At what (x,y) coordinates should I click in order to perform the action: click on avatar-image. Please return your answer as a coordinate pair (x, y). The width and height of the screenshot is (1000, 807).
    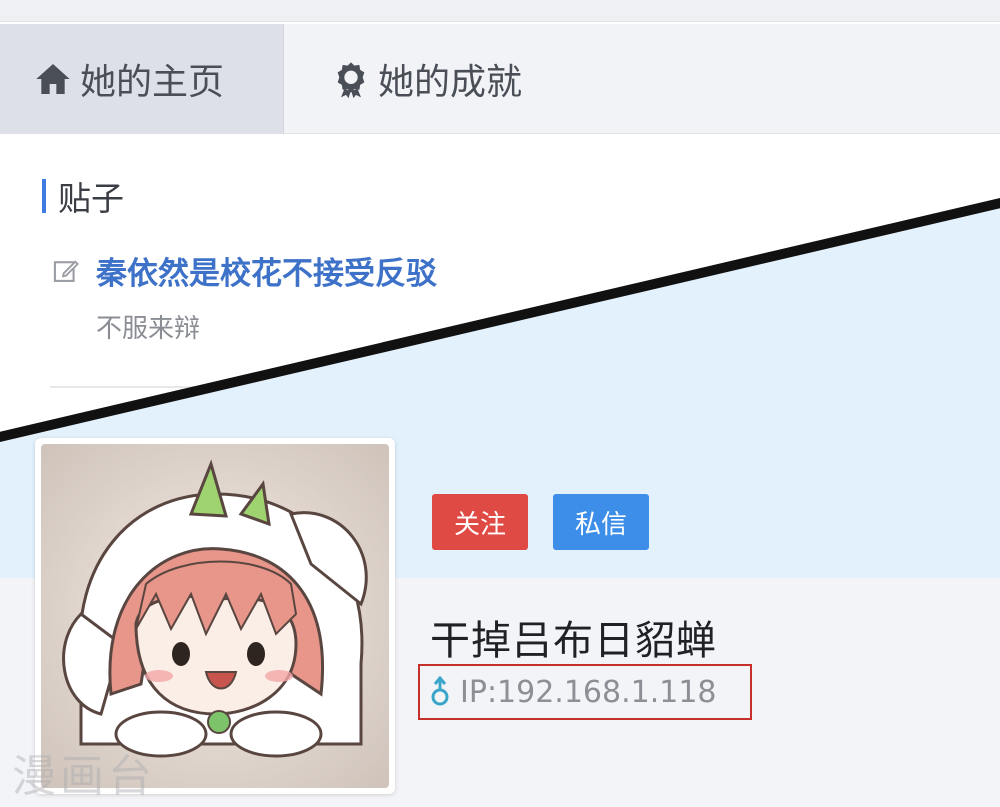
    Looking at the image, I should click on (215, 616).